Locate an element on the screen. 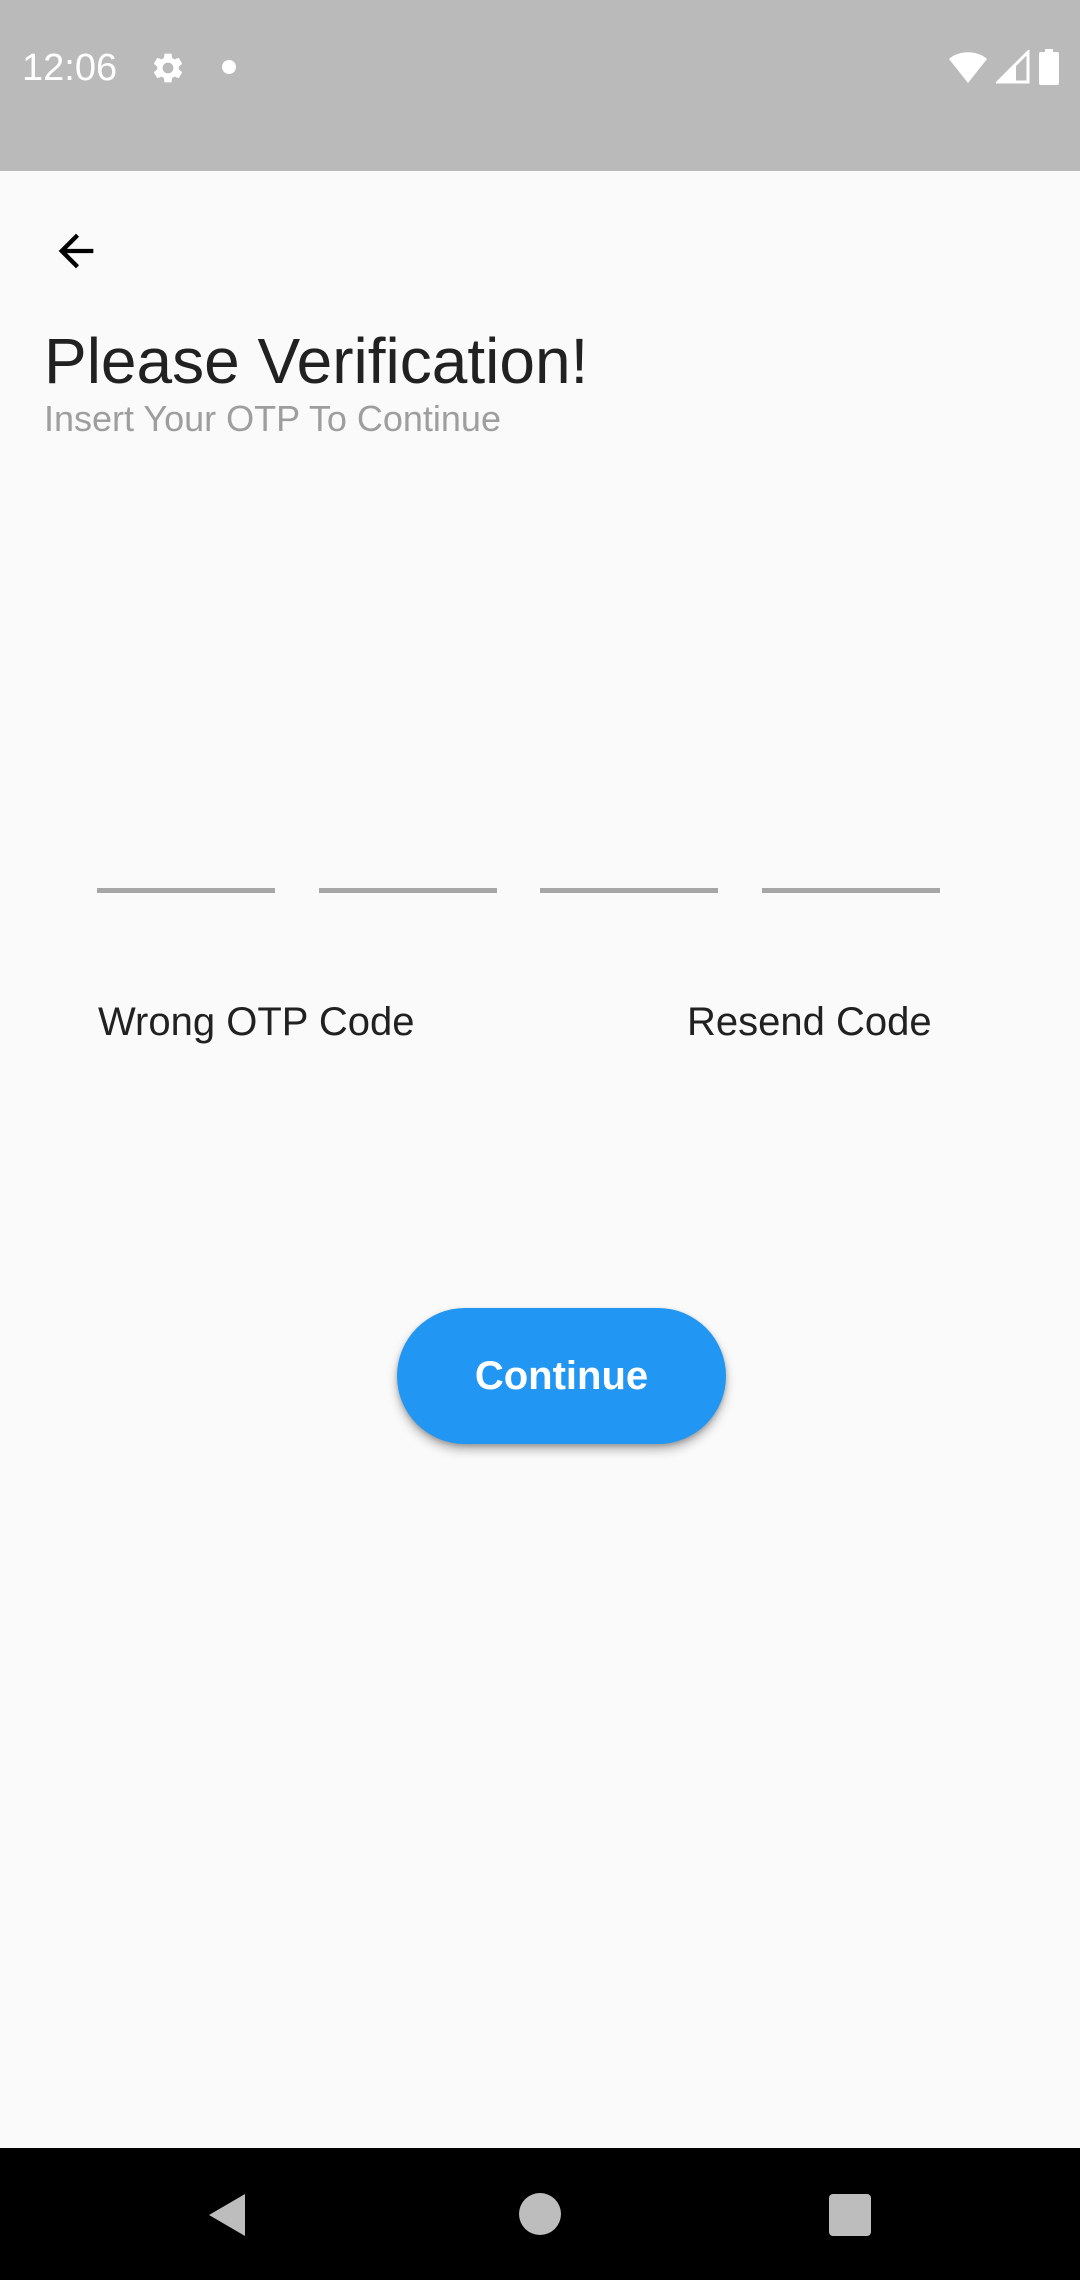 This screenshot has width=1080, height=2280. page-subtitle: Insert Your OTP To Continue is located at coordinates (272, 418).